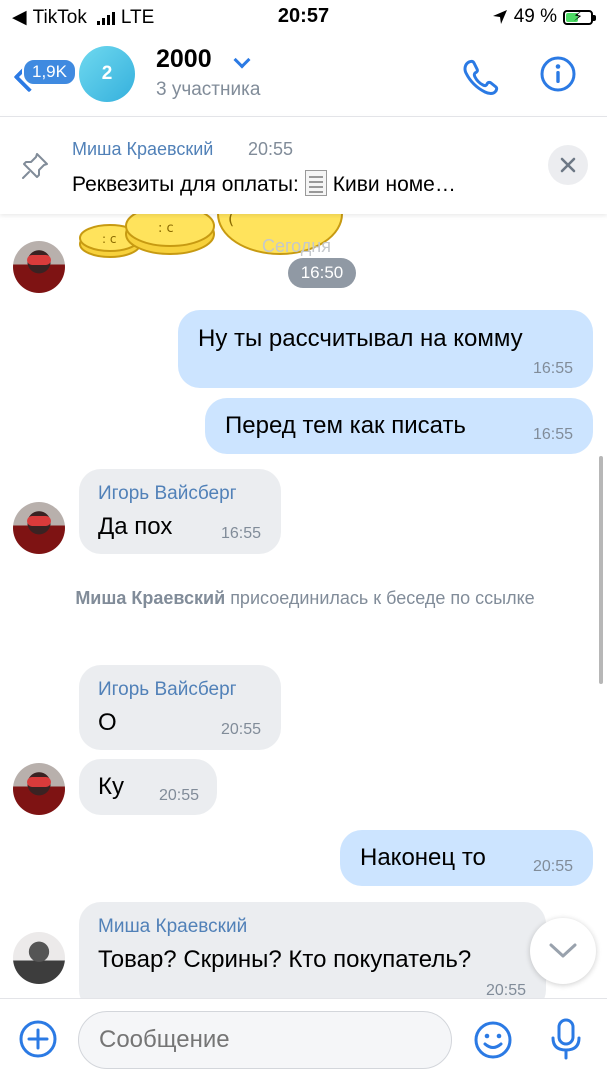 This screenshot has width=607, height=1080. Describe the element at coordinates (601, 570) in the screenshot. I see `scrollbar` at that location.